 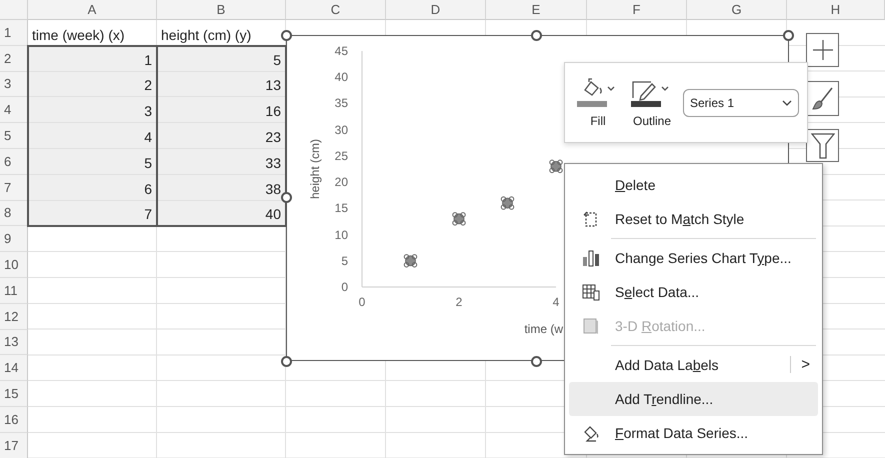 I want to click on table-cell: 3, so click(x=92, y=110).